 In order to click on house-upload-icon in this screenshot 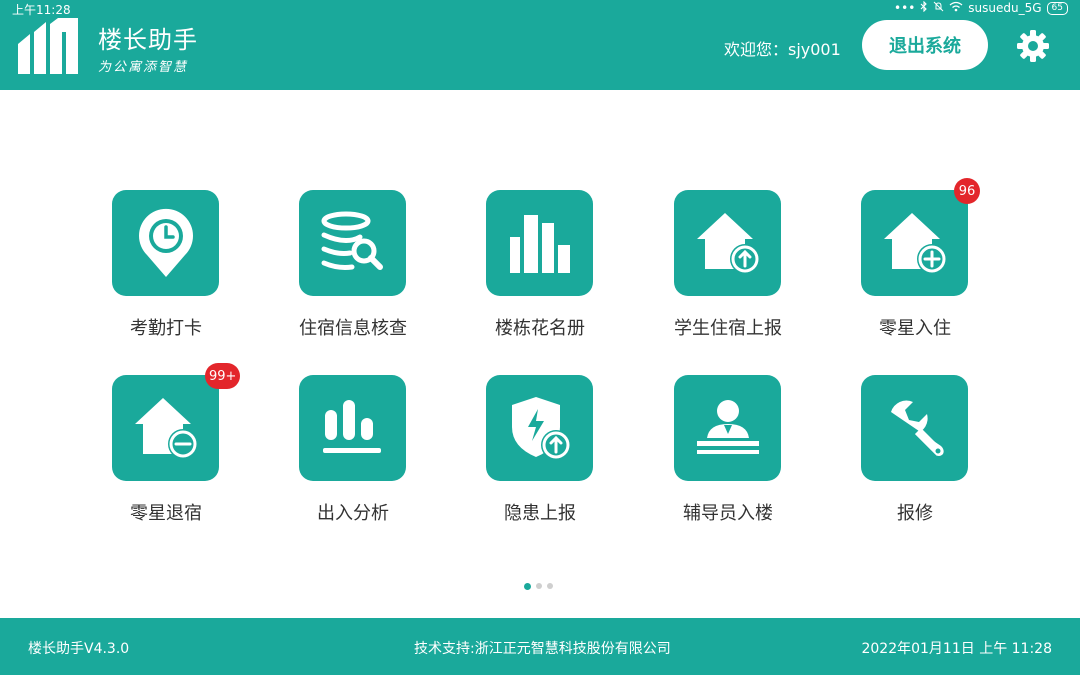, I will do `click(728, 243)`.